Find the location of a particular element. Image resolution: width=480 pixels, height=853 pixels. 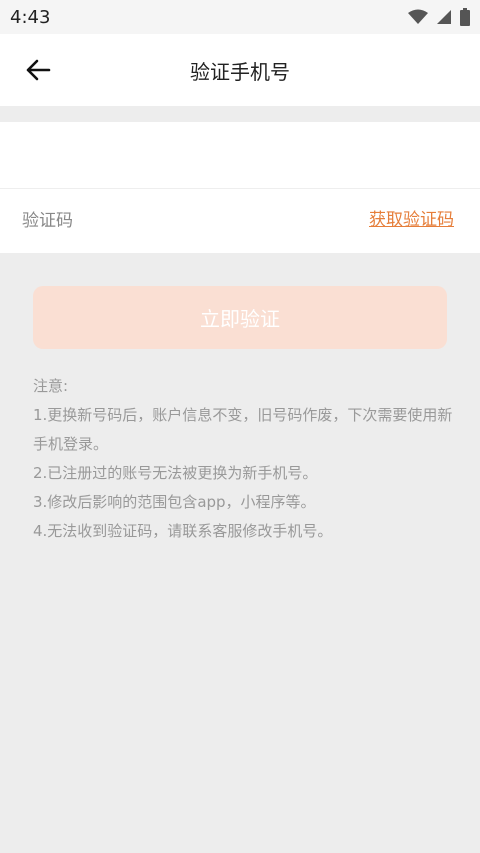

verify-now-button: 立即验证 is located at coordinates (240, 317).